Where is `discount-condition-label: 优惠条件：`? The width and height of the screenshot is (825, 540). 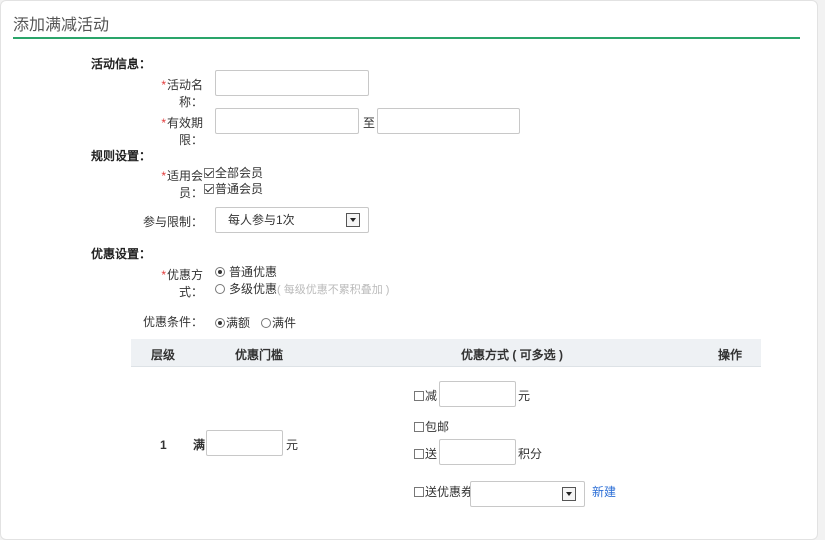
discount-condition-label: 优惠条件： is located at coordinates (172, 322).